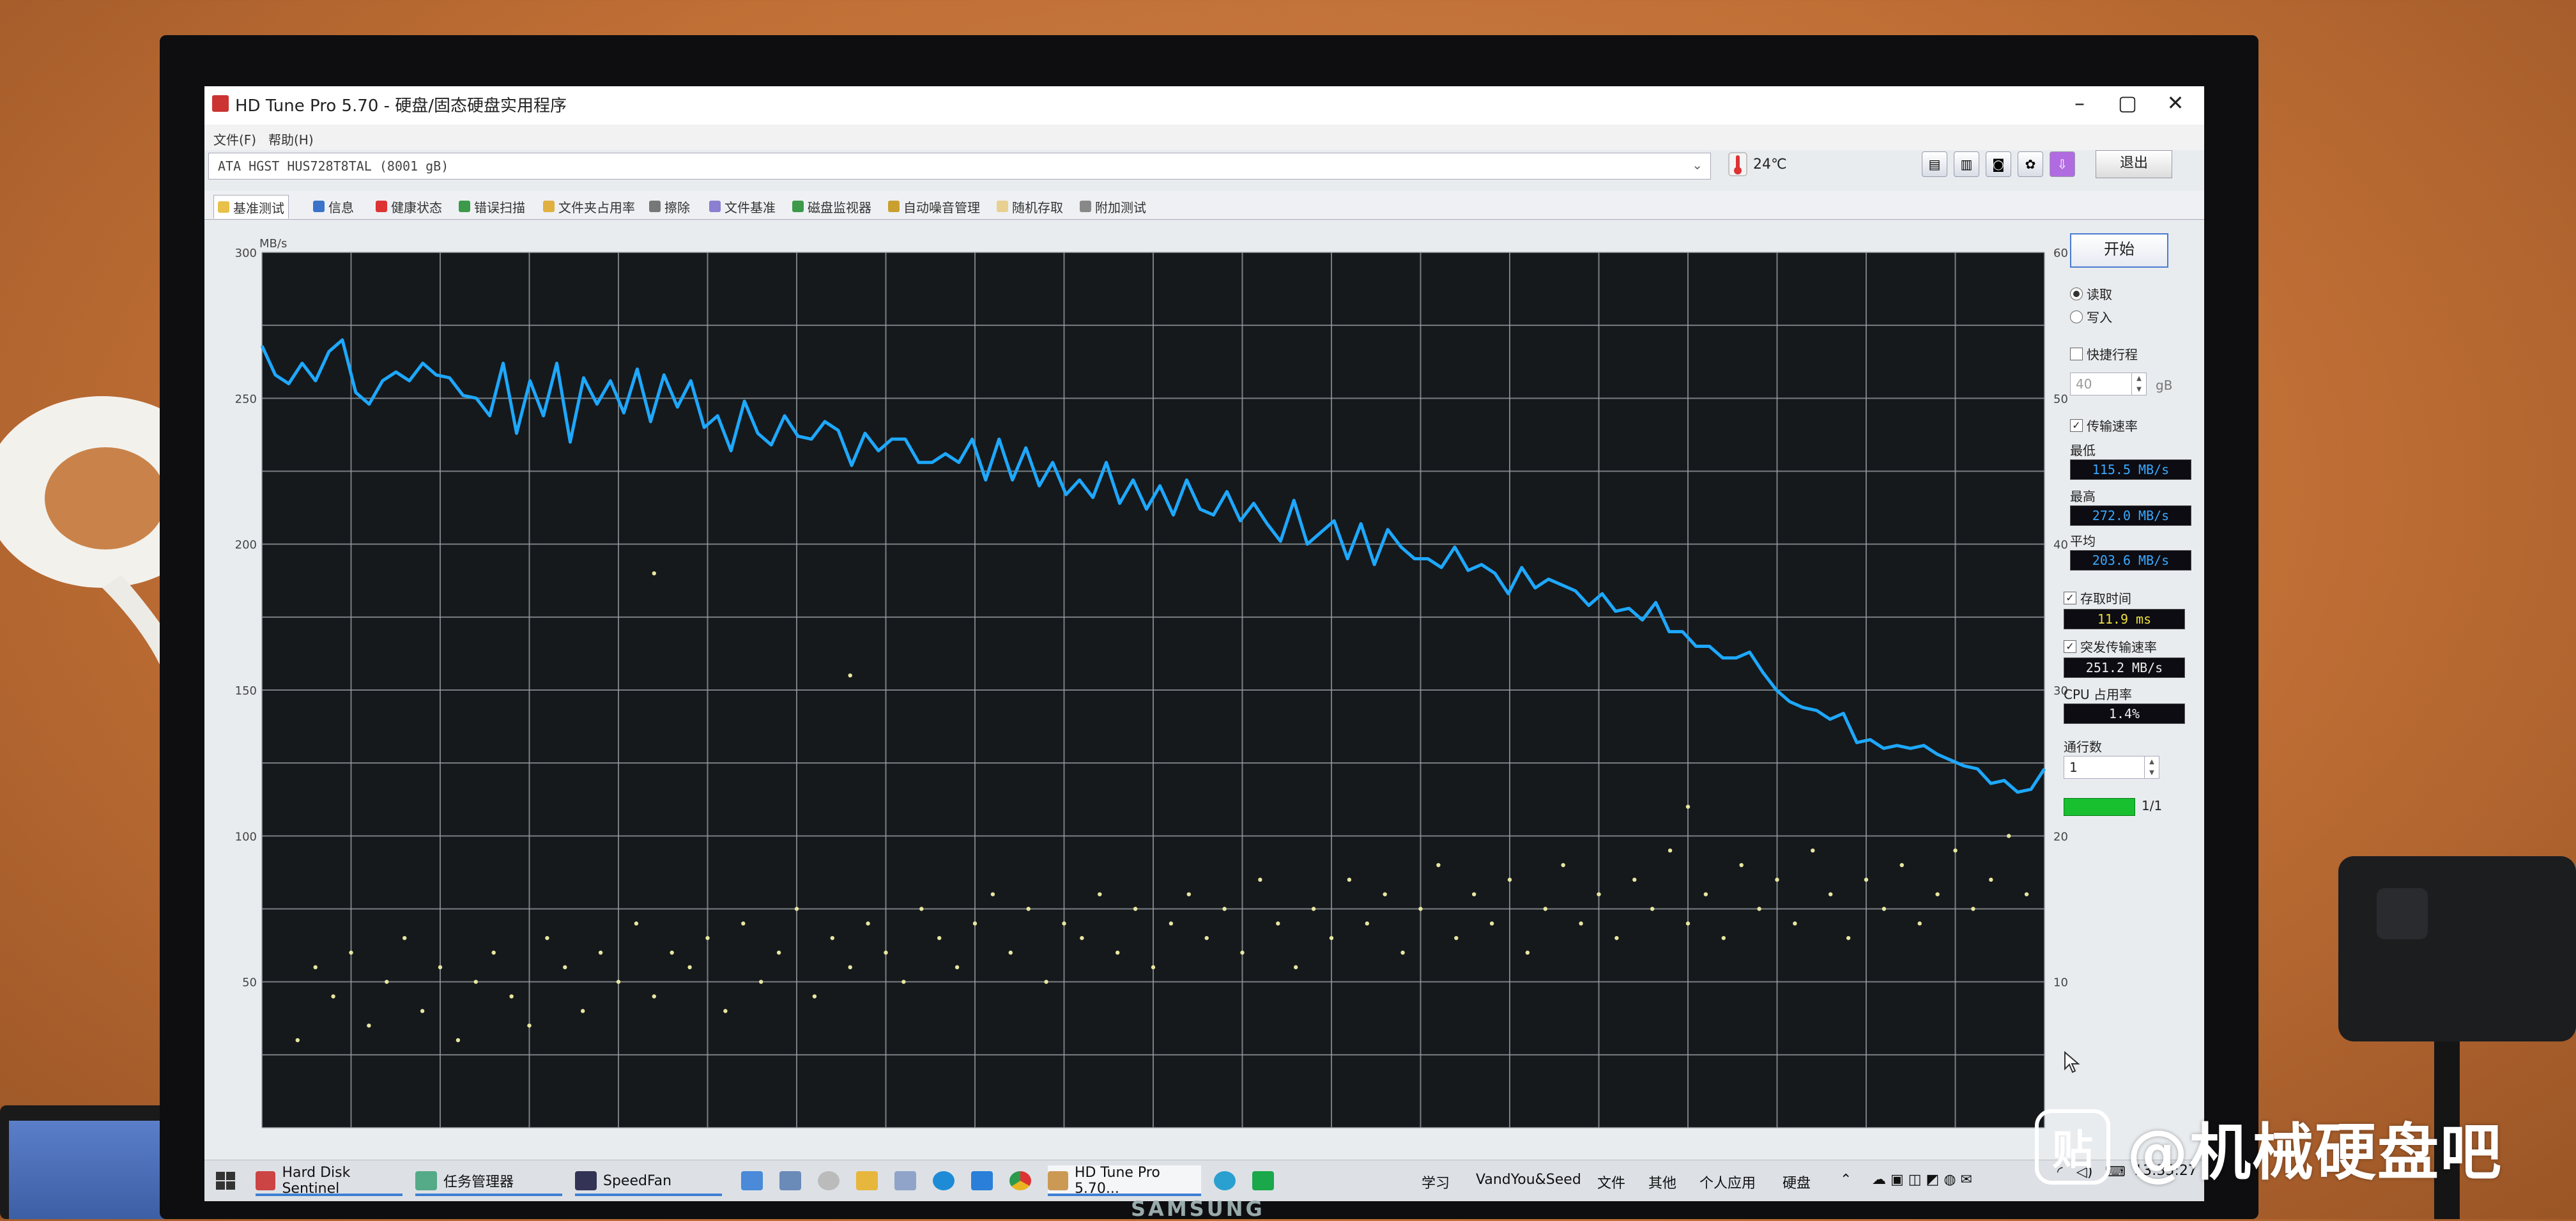 This screenshot has width=2576, height=1221. What do you see at coordinates (401, 106) in the screenshot?
I see `window-title: HD Tune Pro 5.70 - 硬盘/固态硬盘实用程序` at bounding box center [401, 106].